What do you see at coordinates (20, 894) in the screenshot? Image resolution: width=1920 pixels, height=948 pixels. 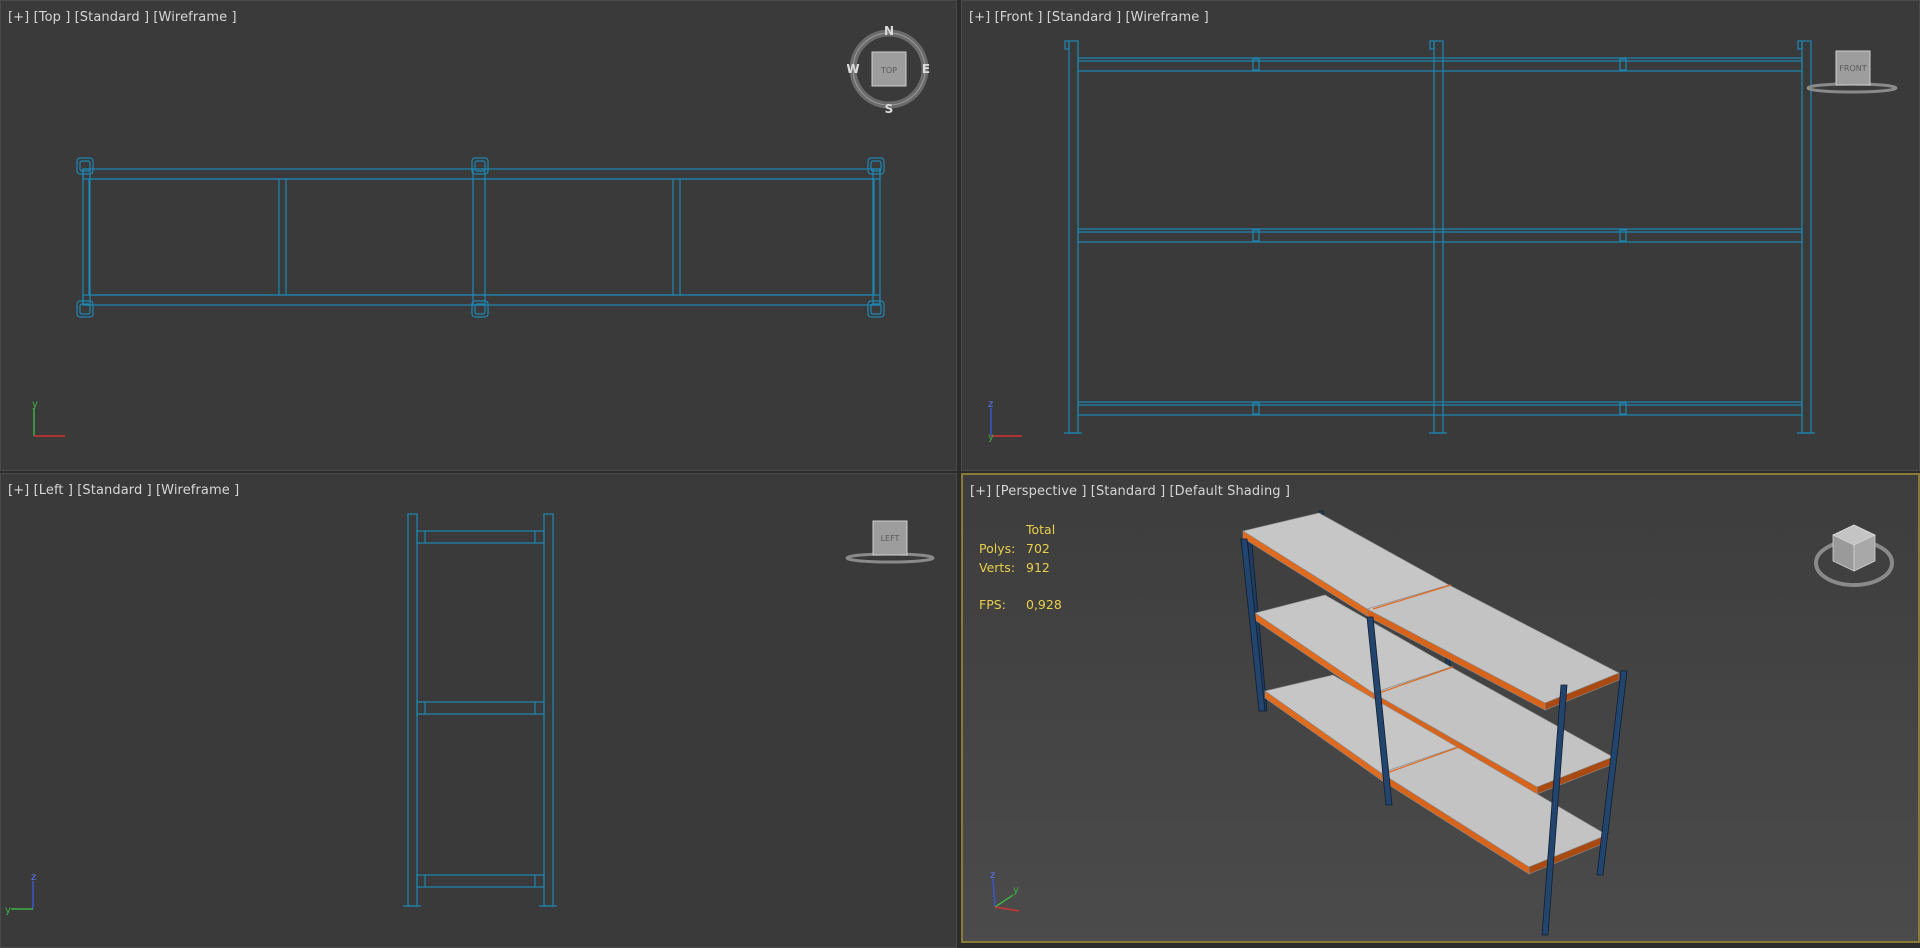 I see `axis-tripod-left: z y` at bounding box center [20, 894].